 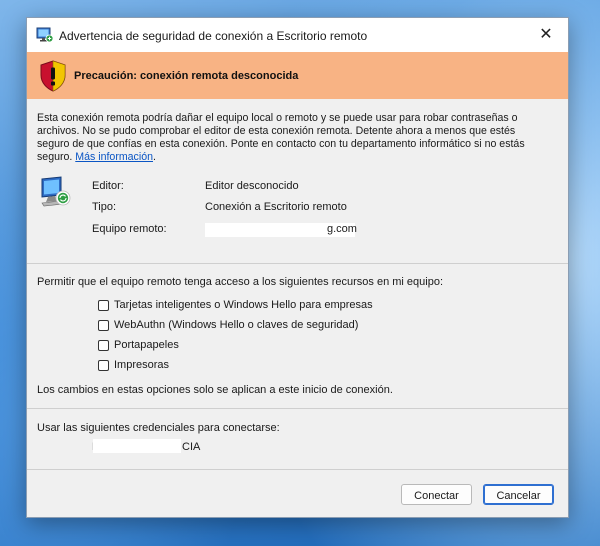 I want to click on checkbox-row-printers: Impresoras, so click(x=133, y=365).